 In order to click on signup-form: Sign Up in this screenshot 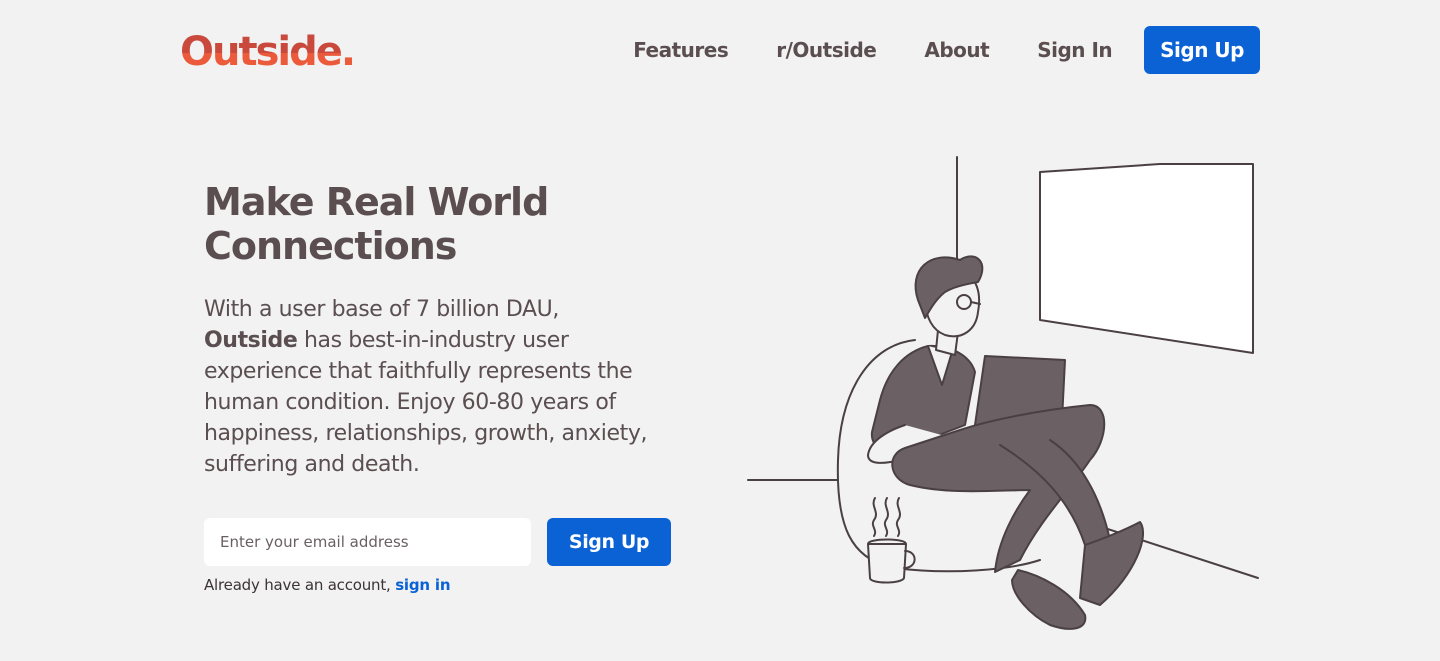, I will do `click(437, 542)`.